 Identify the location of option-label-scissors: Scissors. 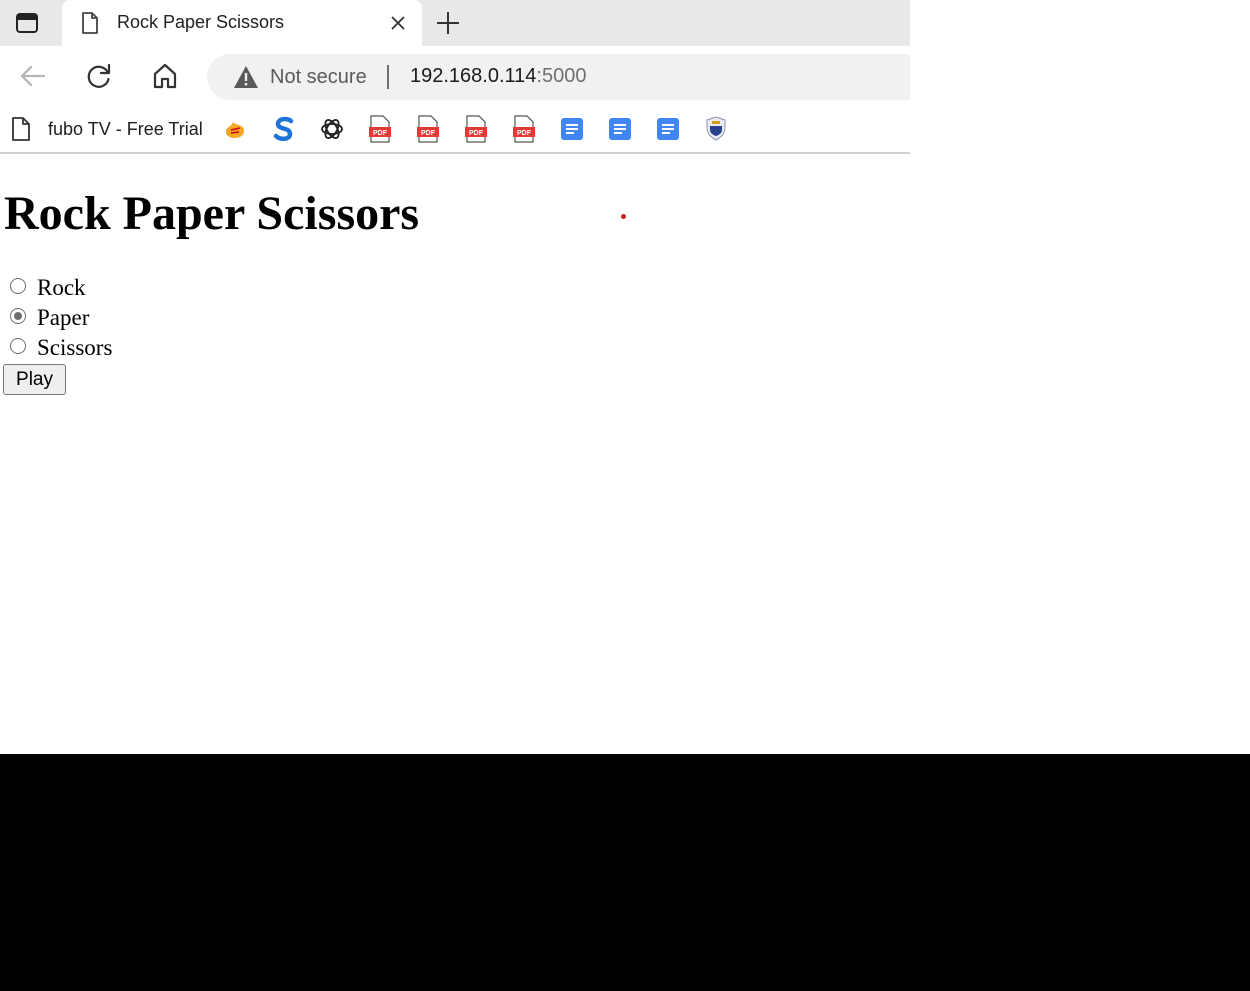
(75, 347).